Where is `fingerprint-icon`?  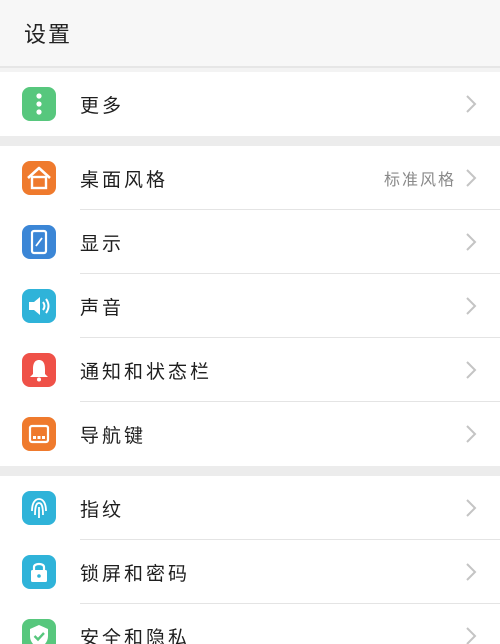 fingerprint-icon is located at coordinates (39, 508).